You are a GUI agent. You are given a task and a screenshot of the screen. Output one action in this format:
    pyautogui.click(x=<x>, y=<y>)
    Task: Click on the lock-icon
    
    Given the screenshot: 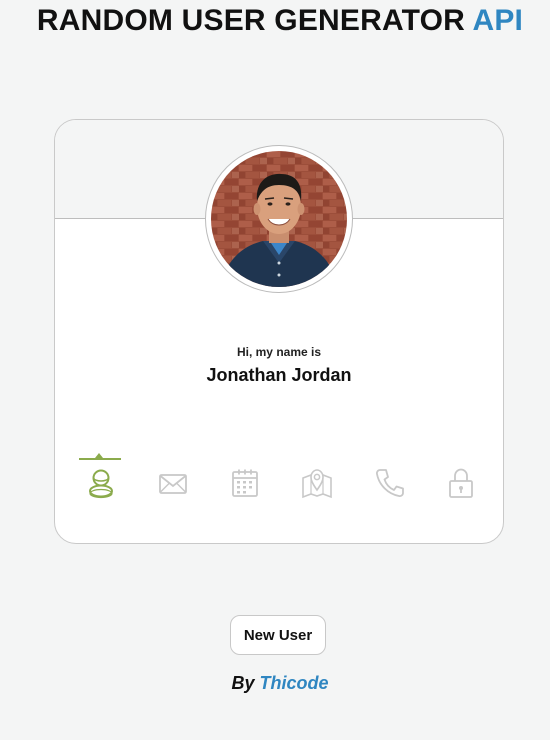 What is the action you would take?
    pyautogui.click(x=461, y=483)
    